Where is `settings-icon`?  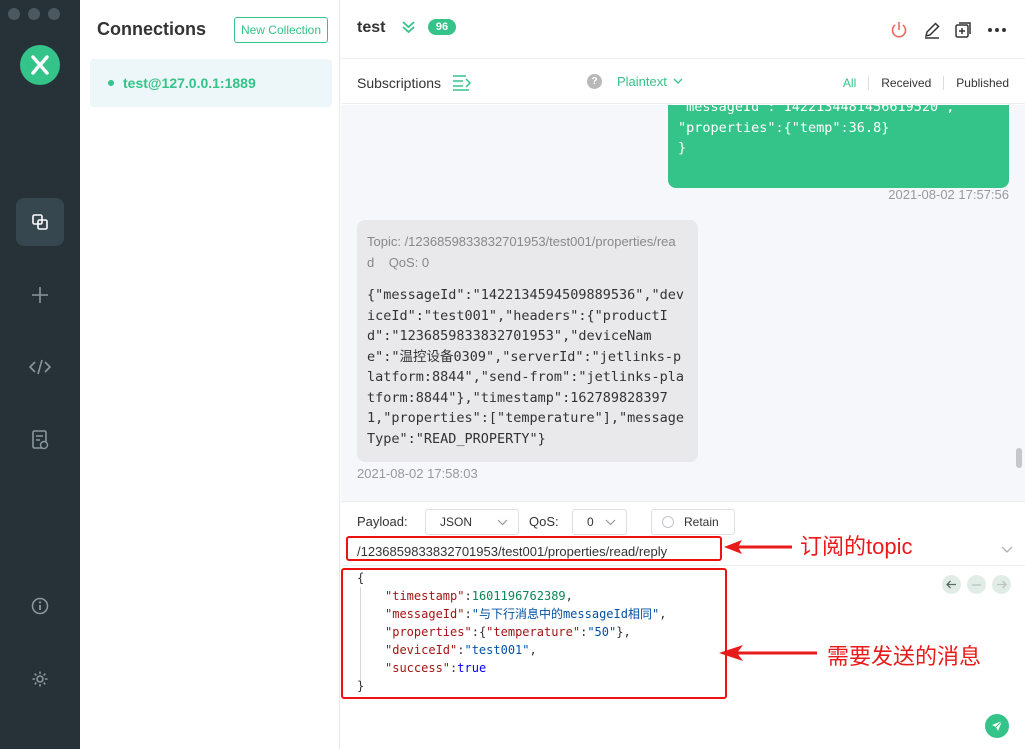
settings-icon is located at coordinates (40, 679).